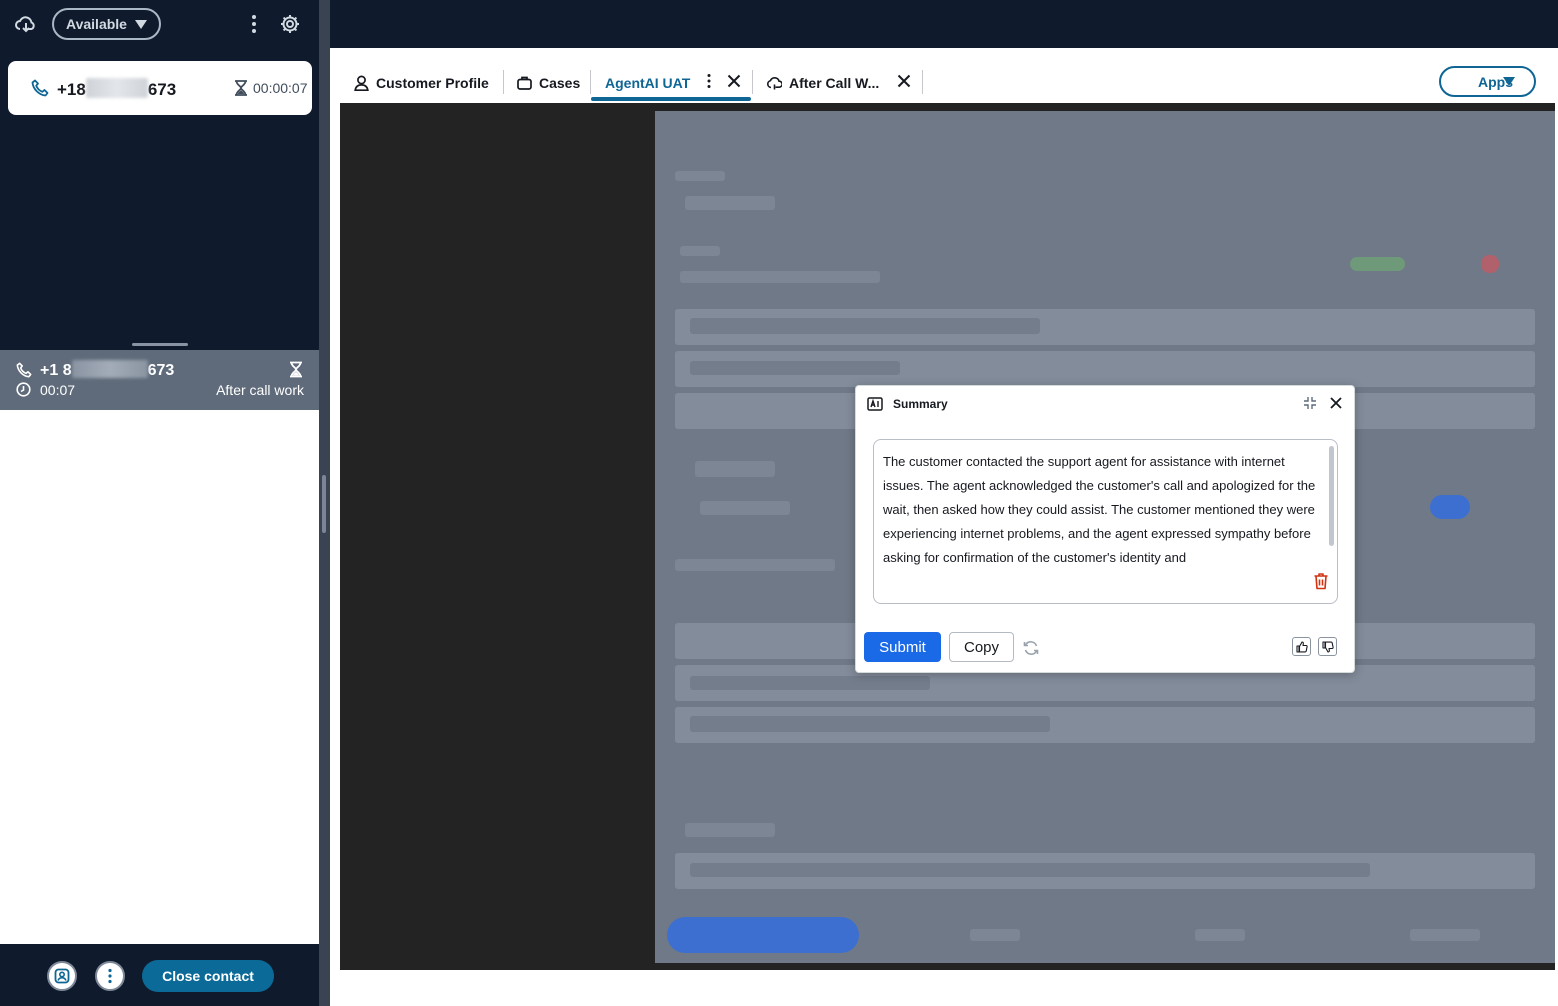 This screenshot has height=1006, width=1558. What do you see at coordinates (944, 24) in the screenshot?
I see `top-header-bar` at bounding box center [944, 24].